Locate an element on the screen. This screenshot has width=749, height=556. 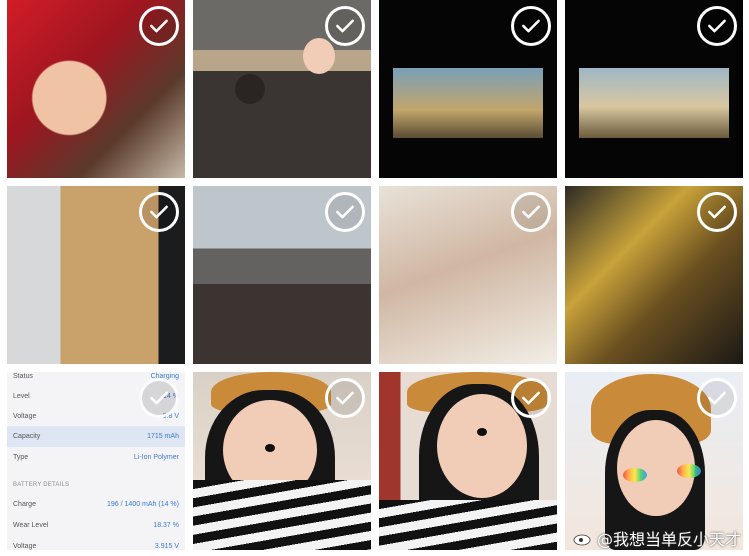
battery-detail-row: Wear Level 18.37 % is located at coordinates (96, 525).